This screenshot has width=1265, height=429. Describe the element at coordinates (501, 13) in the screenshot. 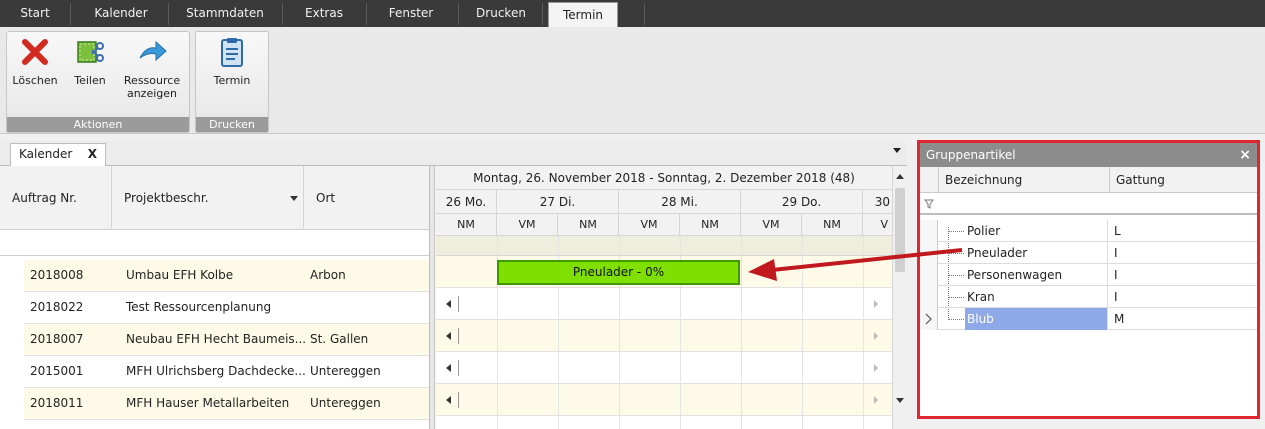

I see `menu-tab-drucken: Drucken` at that location.